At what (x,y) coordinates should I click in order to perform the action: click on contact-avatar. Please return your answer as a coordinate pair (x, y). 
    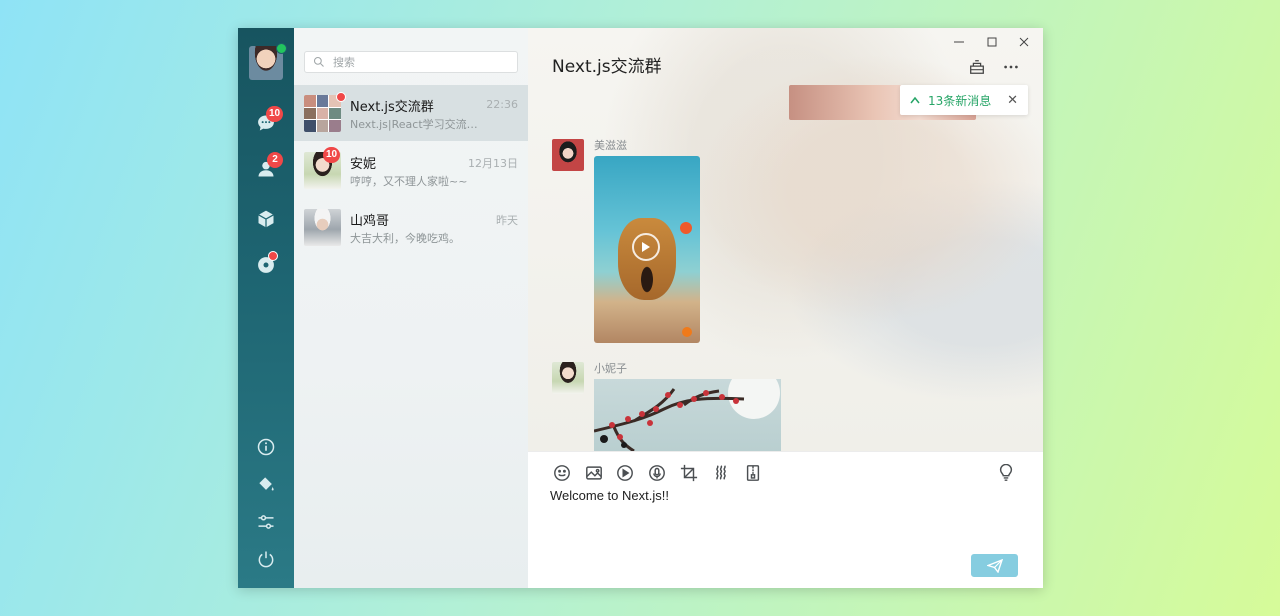
    Looking at the image, I should click on (322, 227).